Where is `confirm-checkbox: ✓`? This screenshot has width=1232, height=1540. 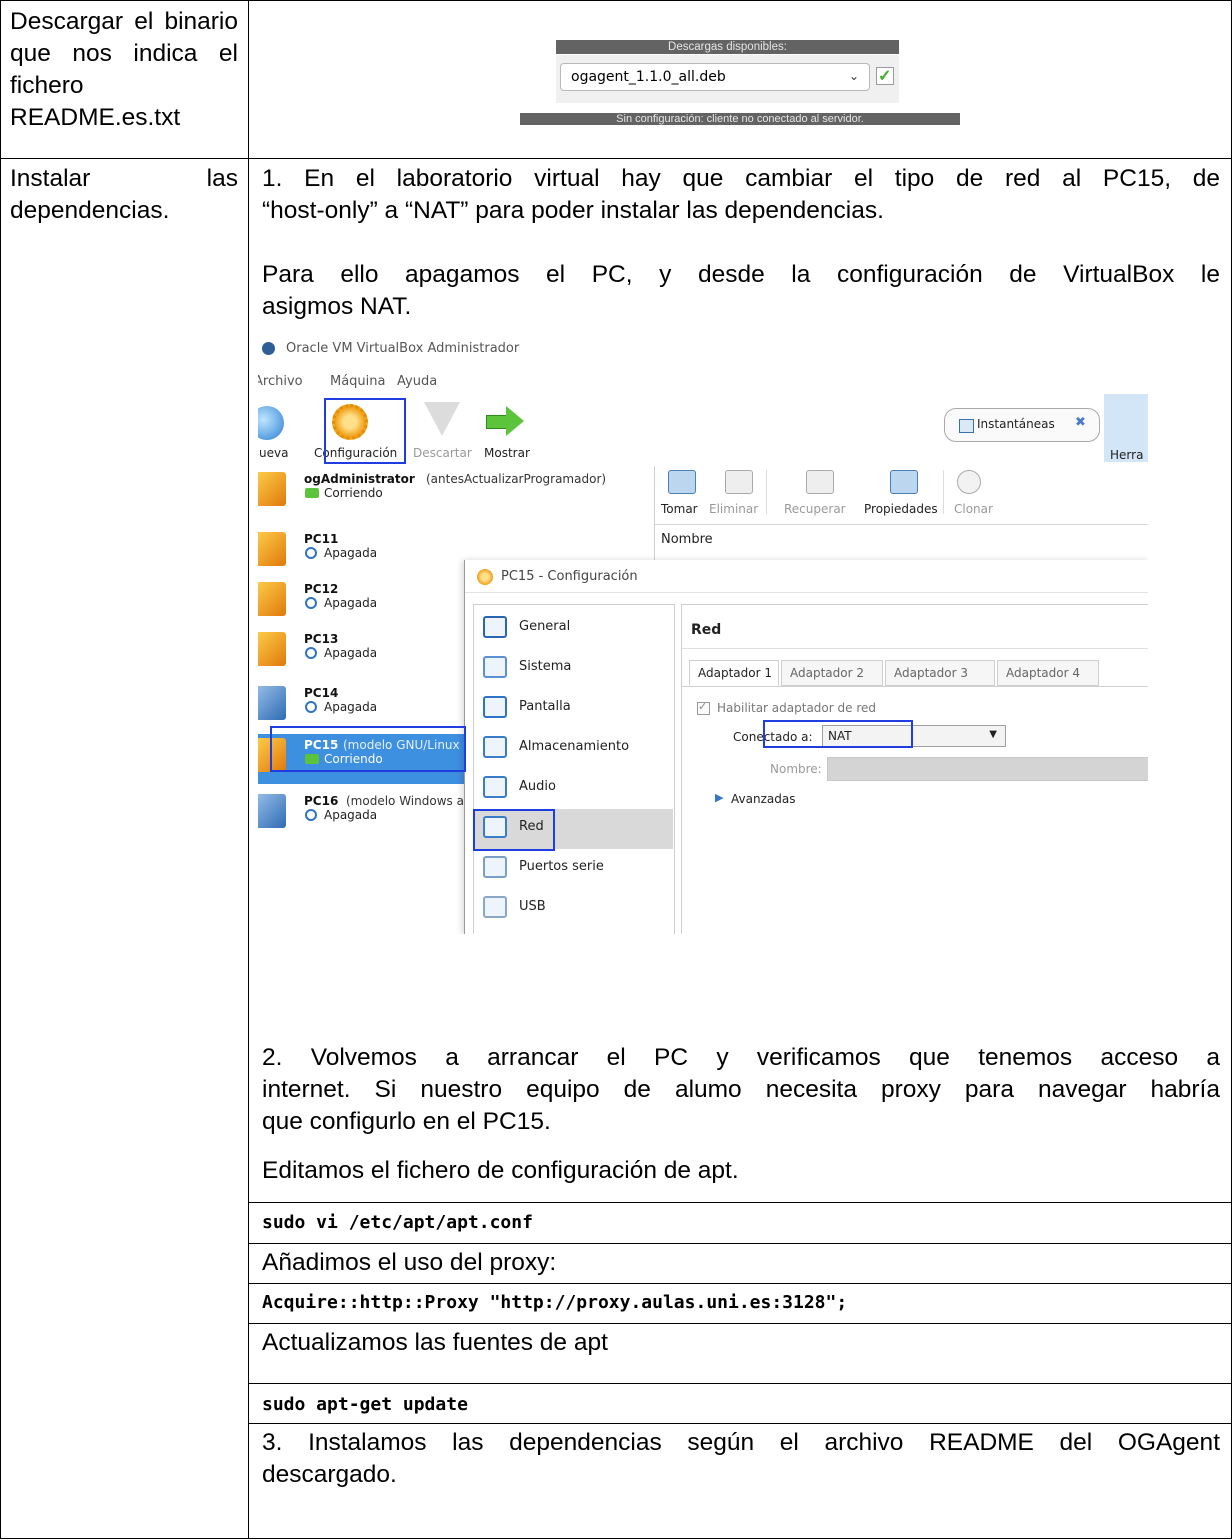
confirm-checkbox: ✓ is located at coordinates (885, 76).